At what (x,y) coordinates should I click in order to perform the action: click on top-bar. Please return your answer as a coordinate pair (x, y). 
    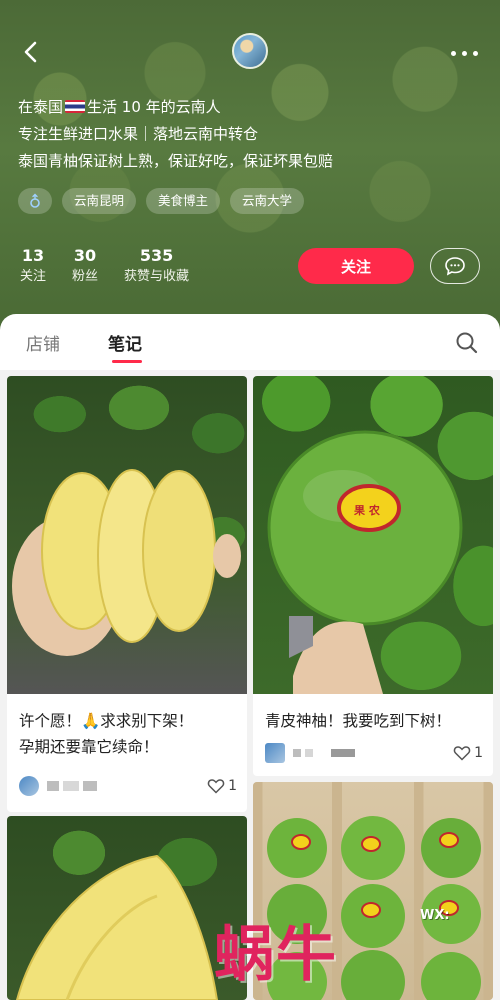
    Looking at the image, I should click on (250, 52).